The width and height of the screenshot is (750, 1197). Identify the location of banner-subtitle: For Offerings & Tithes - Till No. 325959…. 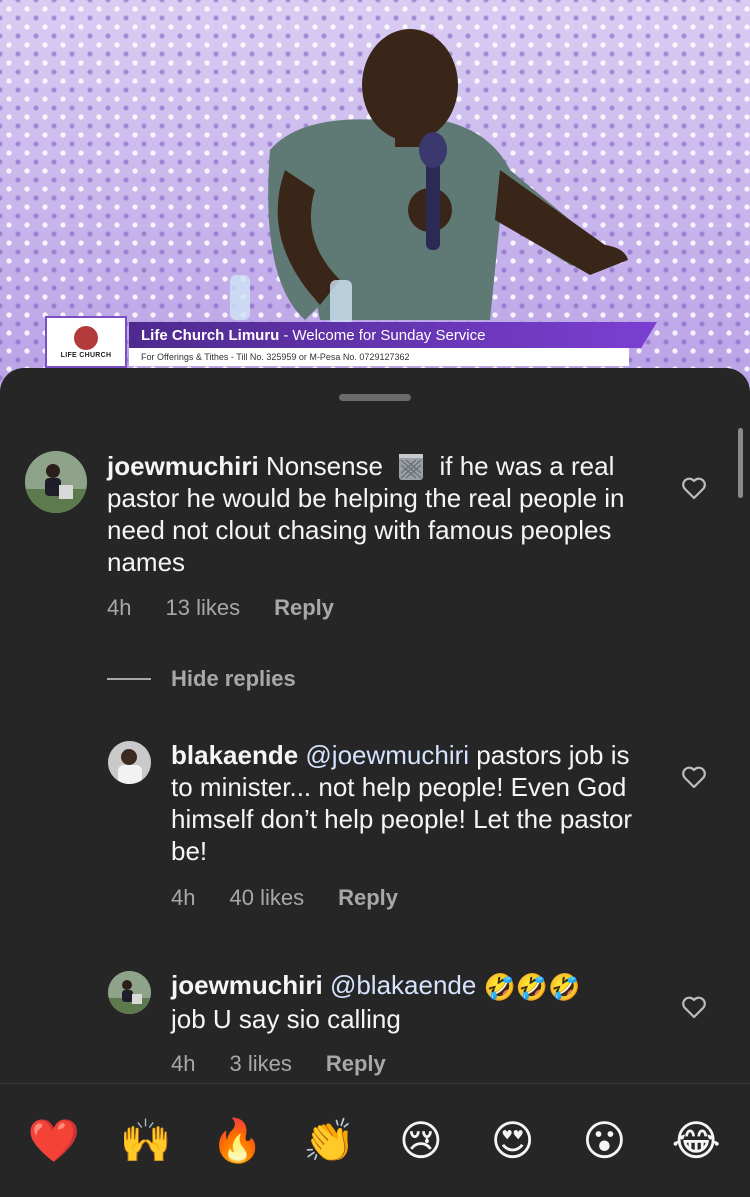
(379, 357).